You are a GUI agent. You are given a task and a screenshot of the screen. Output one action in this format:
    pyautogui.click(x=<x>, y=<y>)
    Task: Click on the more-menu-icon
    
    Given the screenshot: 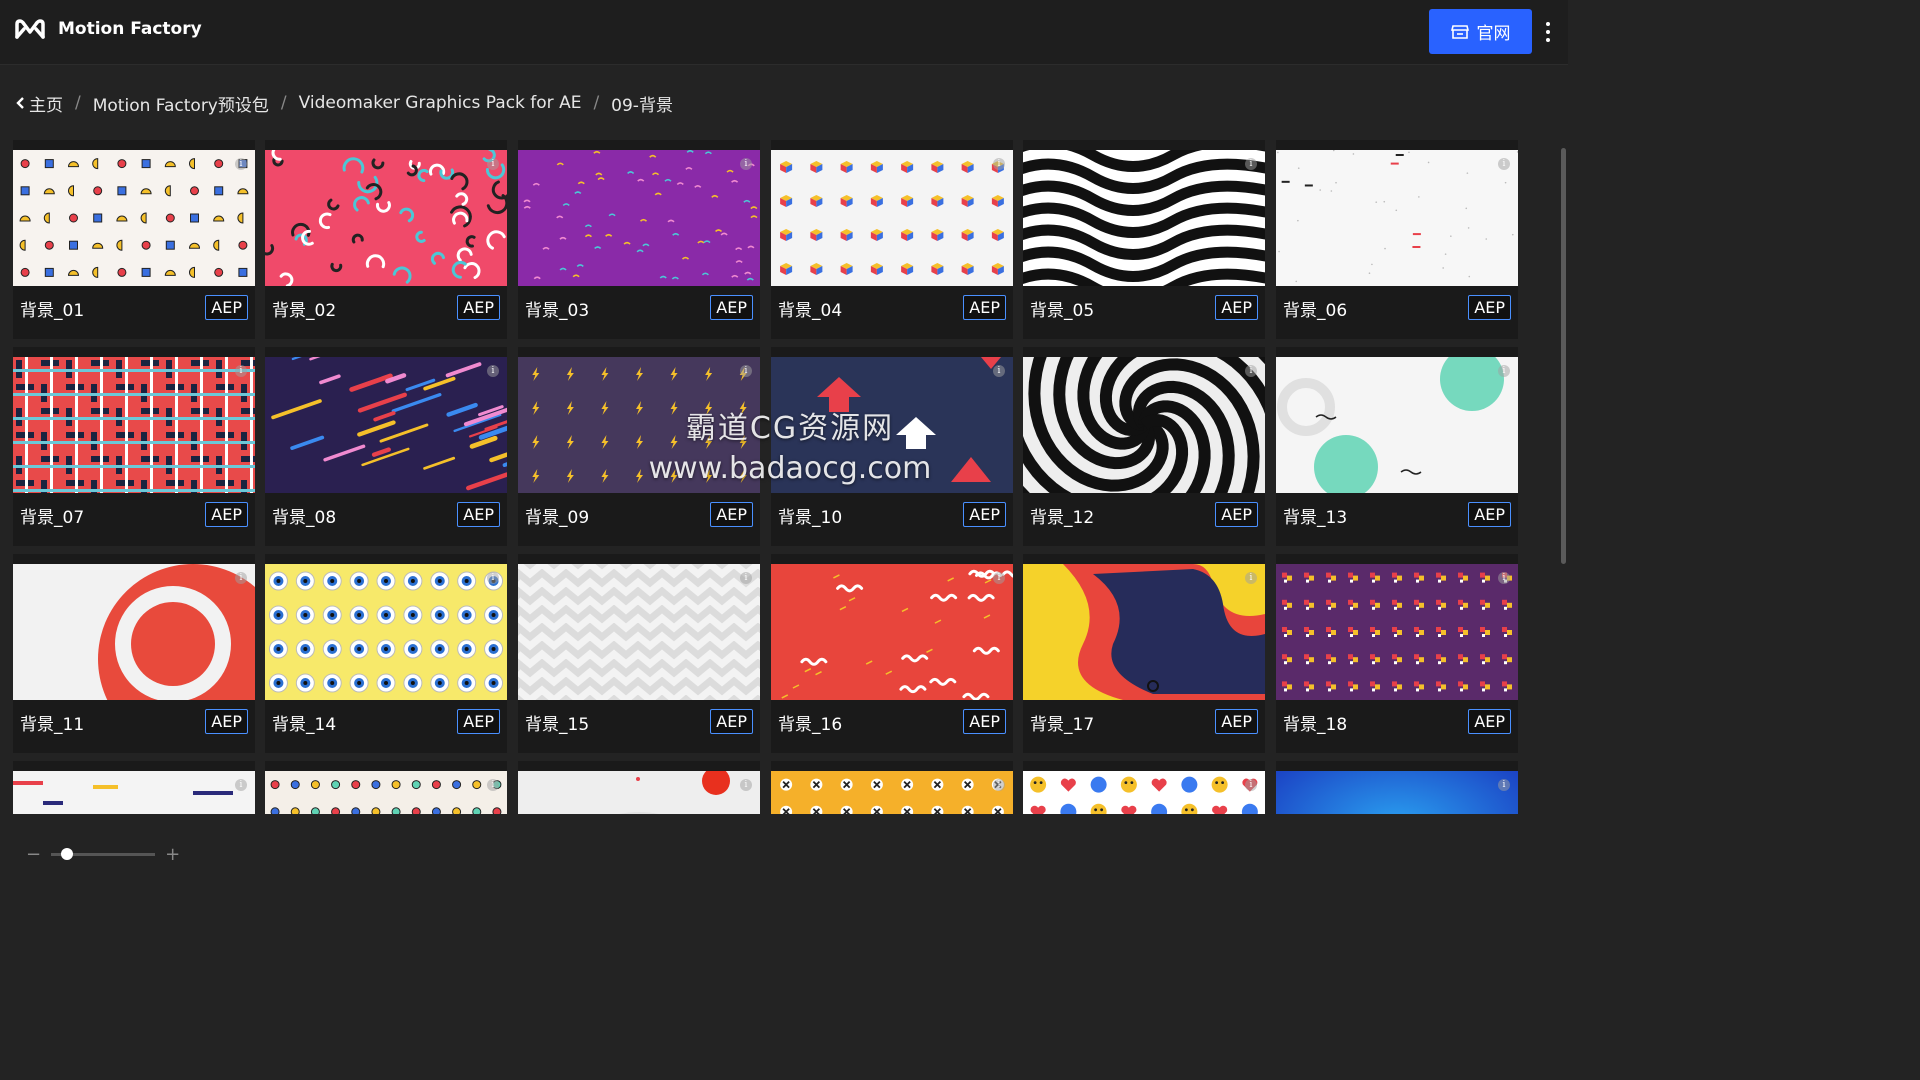 What is the action you would take?
    pyautogui.click(x=1548, y=32)
    